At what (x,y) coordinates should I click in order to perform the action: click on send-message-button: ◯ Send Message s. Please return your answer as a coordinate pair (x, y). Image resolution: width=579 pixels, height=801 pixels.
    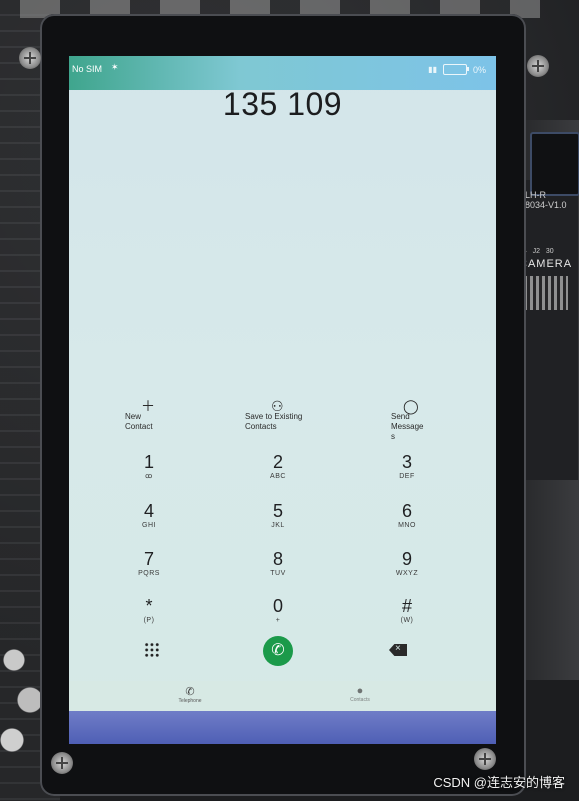
    Looking at the image, I should click on (407, 420).